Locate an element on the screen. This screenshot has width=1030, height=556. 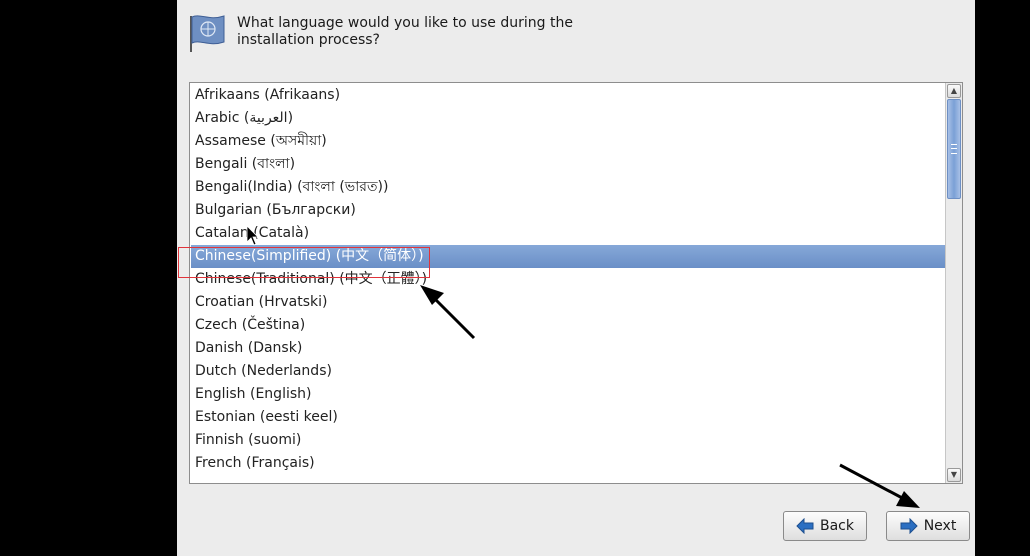
language-item: Estonian (eesti keel) is located at coordinates (568, 417).